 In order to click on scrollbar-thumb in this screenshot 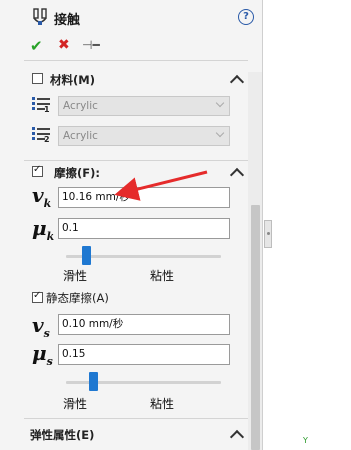, I will do `click(255, 327)`.